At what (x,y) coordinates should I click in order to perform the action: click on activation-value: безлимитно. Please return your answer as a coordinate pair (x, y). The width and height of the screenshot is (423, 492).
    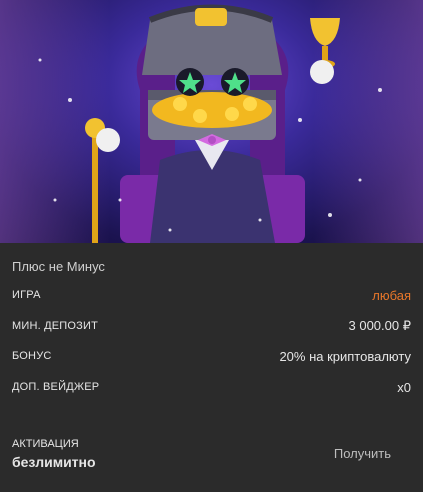
    Looking at the image, I should click on (54, 462).